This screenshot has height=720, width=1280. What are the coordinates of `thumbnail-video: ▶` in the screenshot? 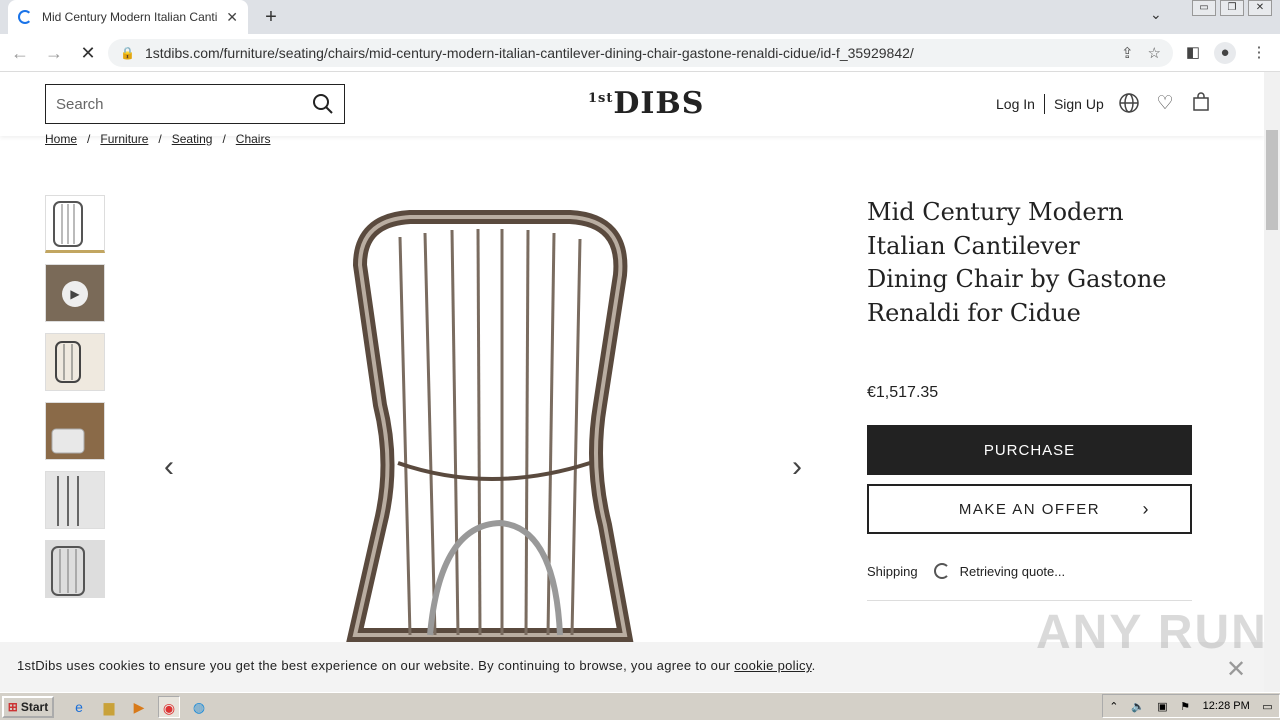 It's located at (75, 293).